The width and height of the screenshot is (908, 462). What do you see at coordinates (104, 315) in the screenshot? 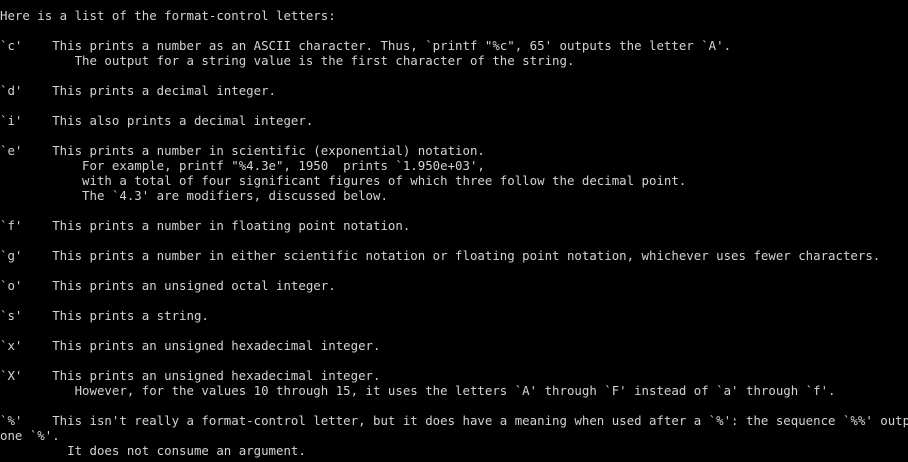
I see `format-s-line: `s' This prints a string.` at bounding box center [104, 315].